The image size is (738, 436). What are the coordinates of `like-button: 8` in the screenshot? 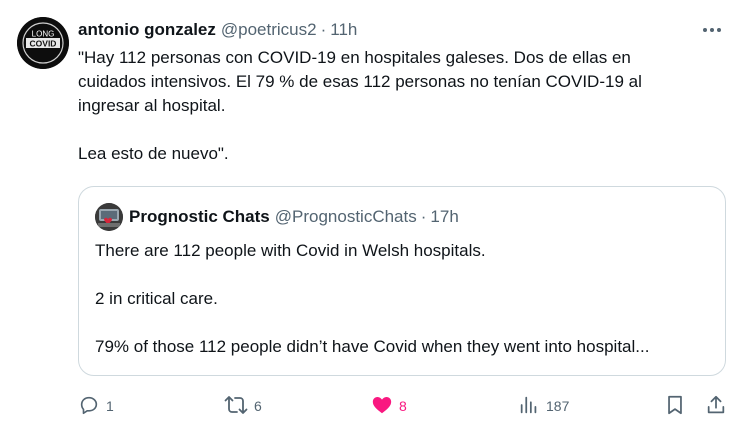 It's located at (389, 406).